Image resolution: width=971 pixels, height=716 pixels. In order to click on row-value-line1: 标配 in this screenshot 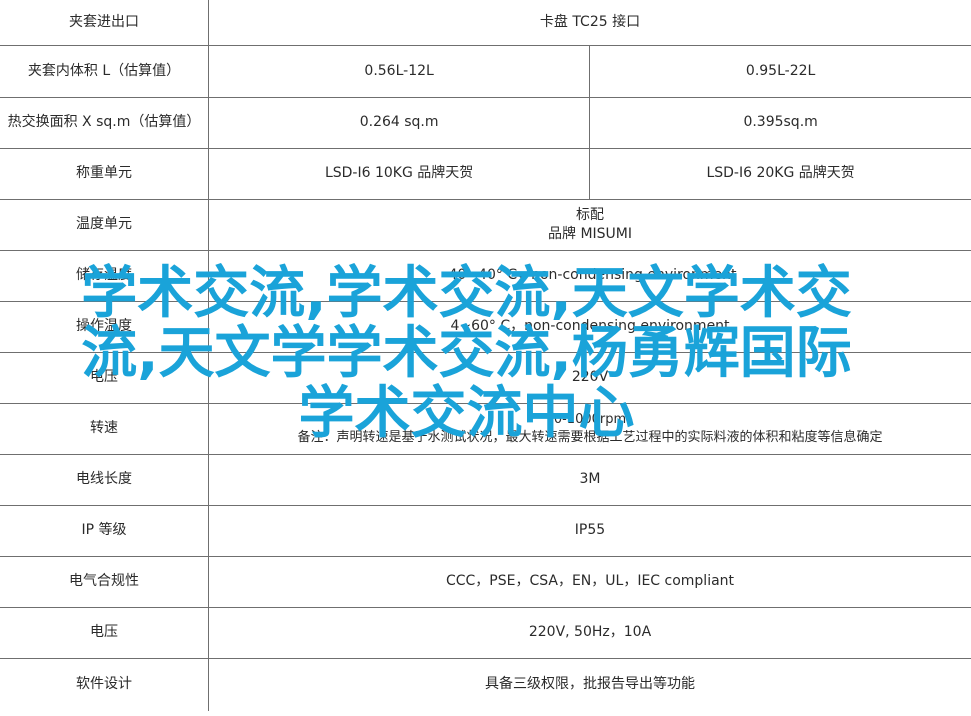, I will do `click(590, 214)`.